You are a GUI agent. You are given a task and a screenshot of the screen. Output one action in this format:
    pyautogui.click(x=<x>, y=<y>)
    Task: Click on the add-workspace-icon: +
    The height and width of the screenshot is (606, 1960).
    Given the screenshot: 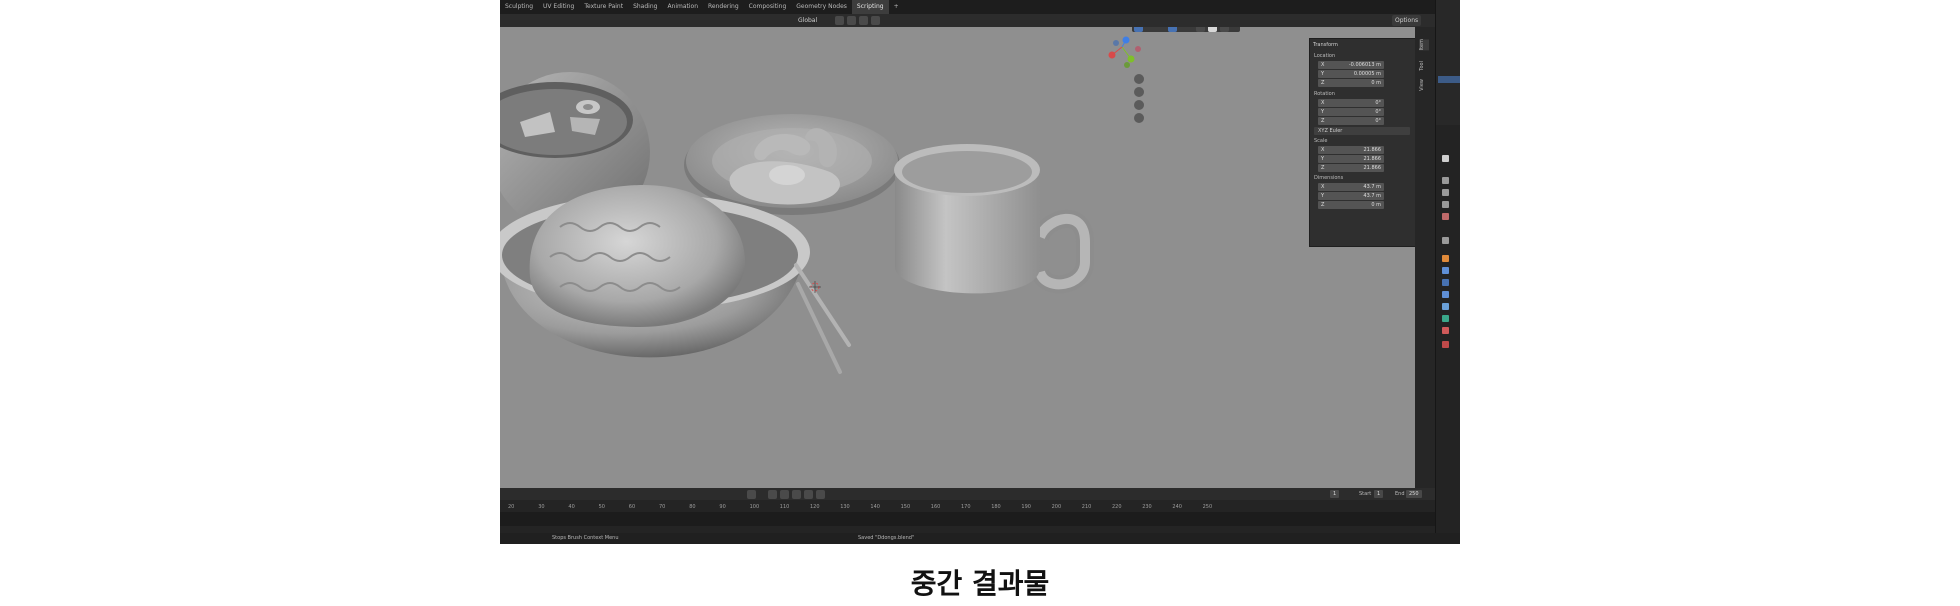 What is the action you would take?
    pyautogui.click(x=896, y=7)
    